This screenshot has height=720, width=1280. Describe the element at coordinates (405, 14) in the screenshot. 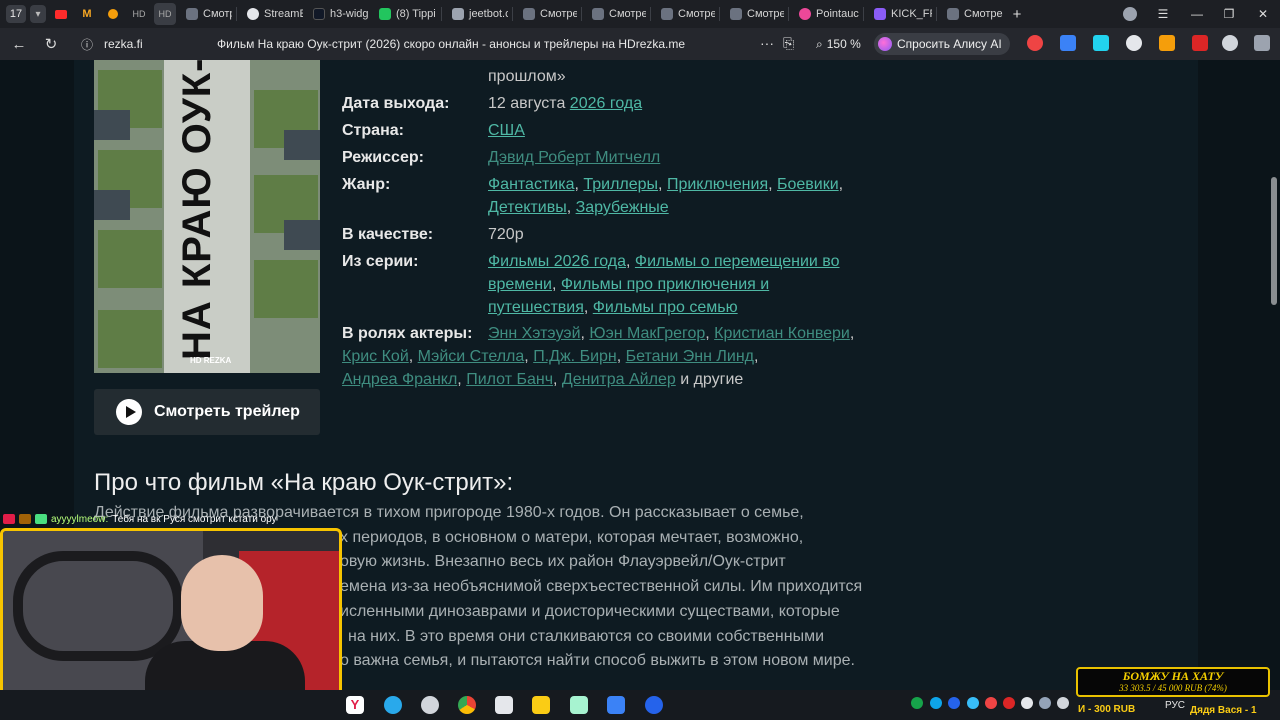

I see `browser-tab: (8) Tippi` at that location.